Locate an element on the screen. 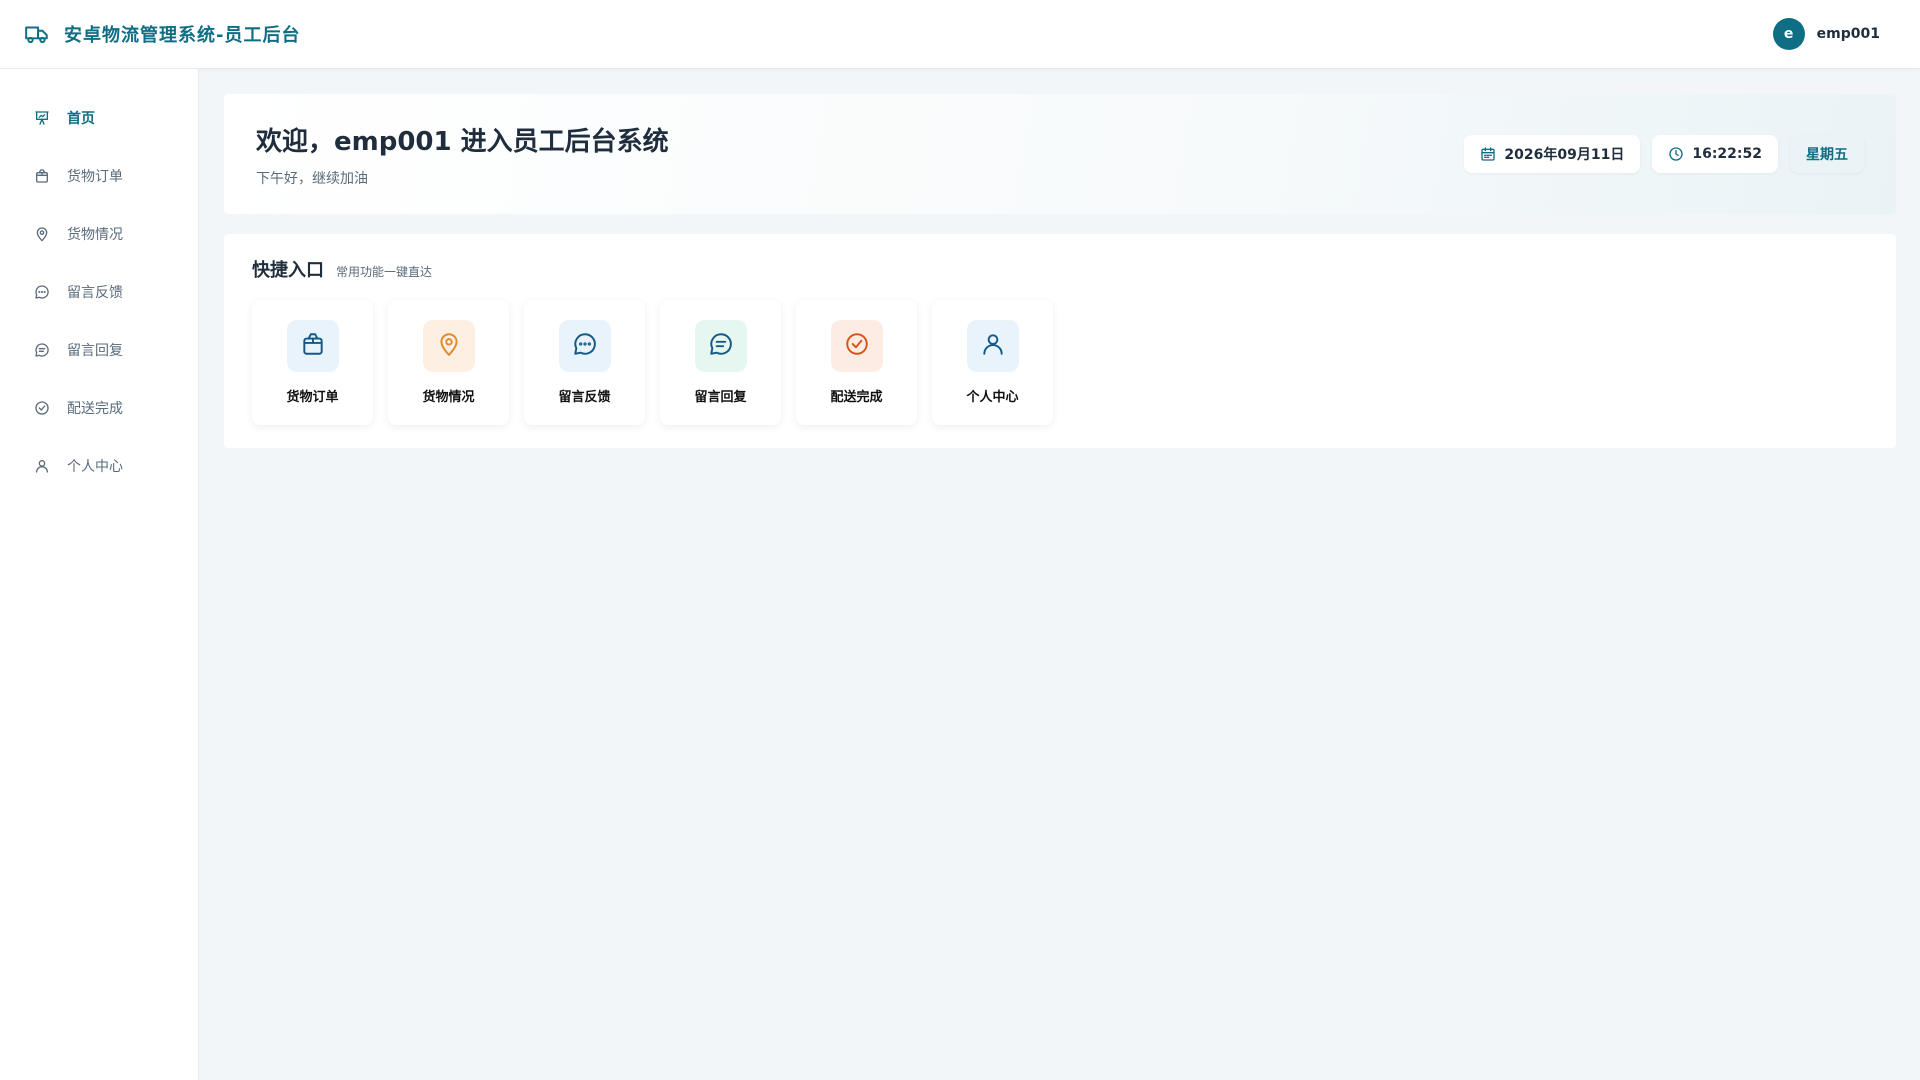 This screenshot has height=1080, width=1920. card-label: 留言回复 is located at coordinates (720, 397).